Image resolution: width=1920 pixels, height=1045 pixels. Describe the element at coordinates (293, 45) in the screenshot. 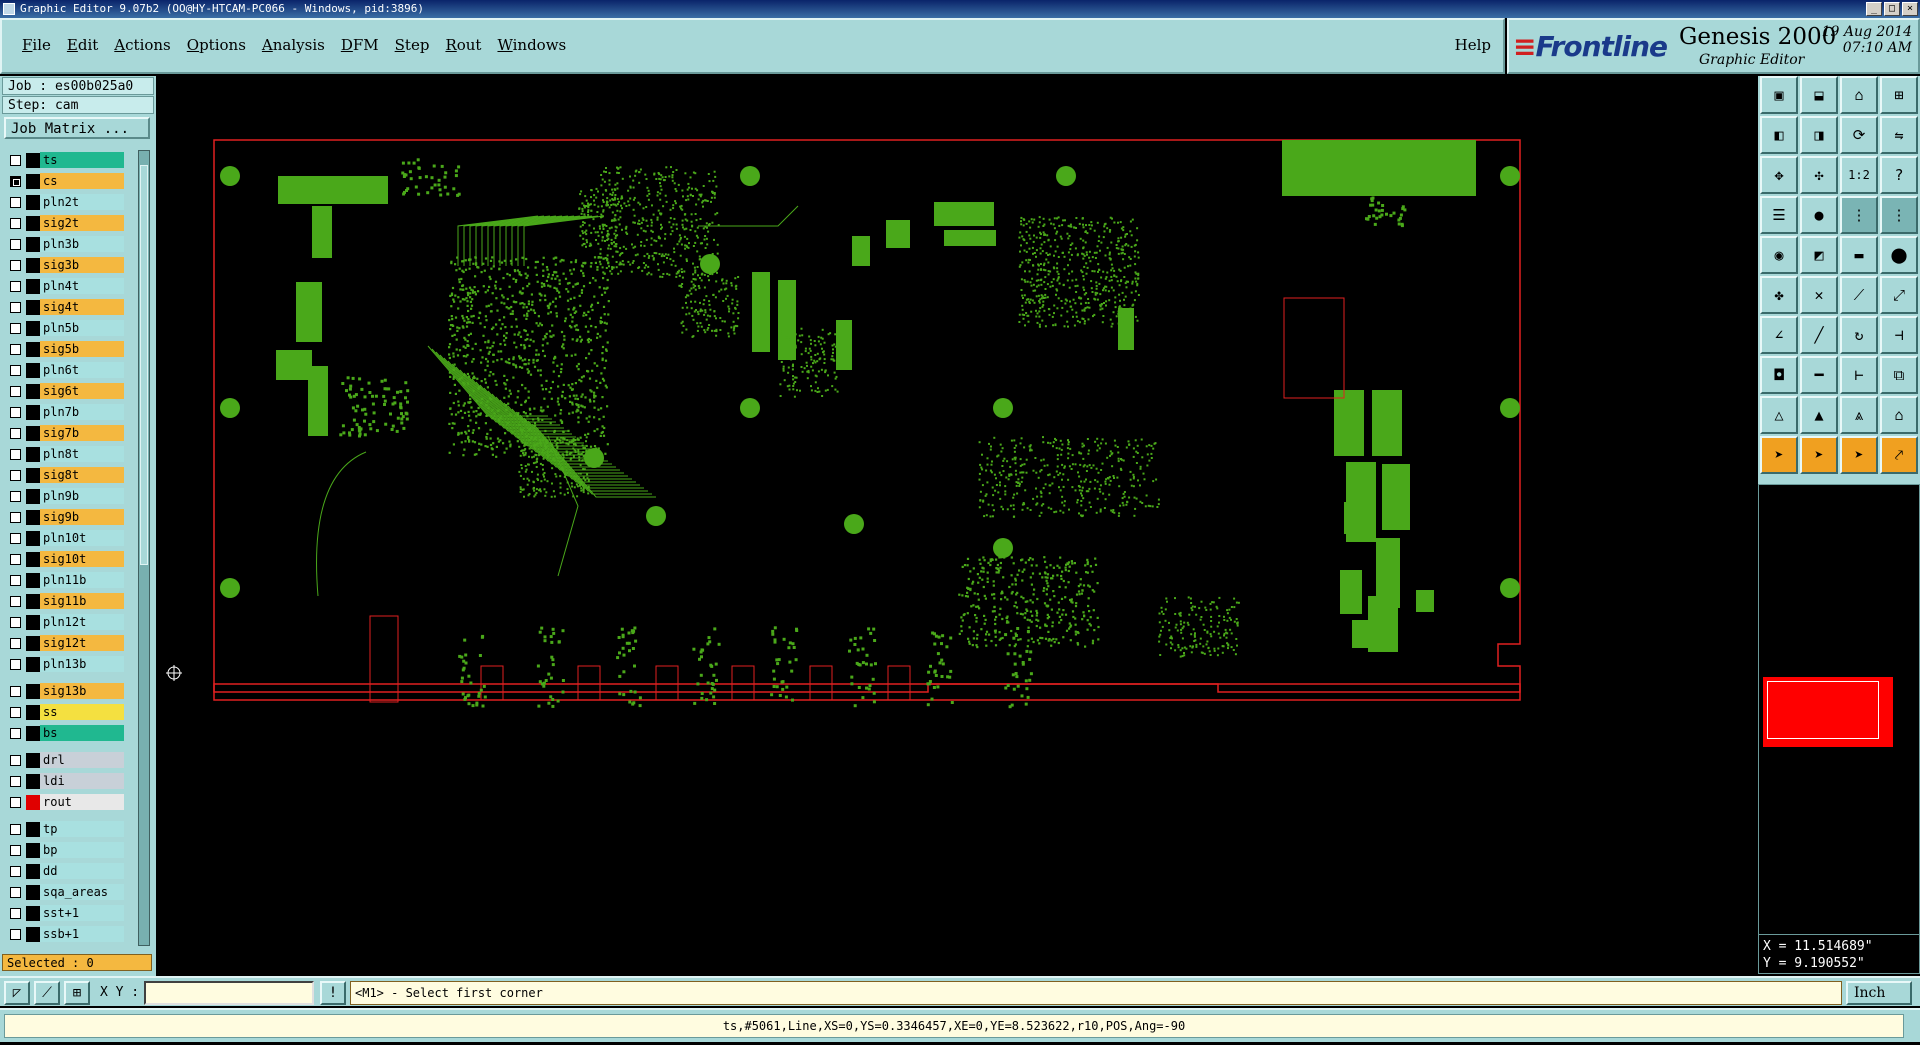

I see `menu-analysis: Analysis` at that location.